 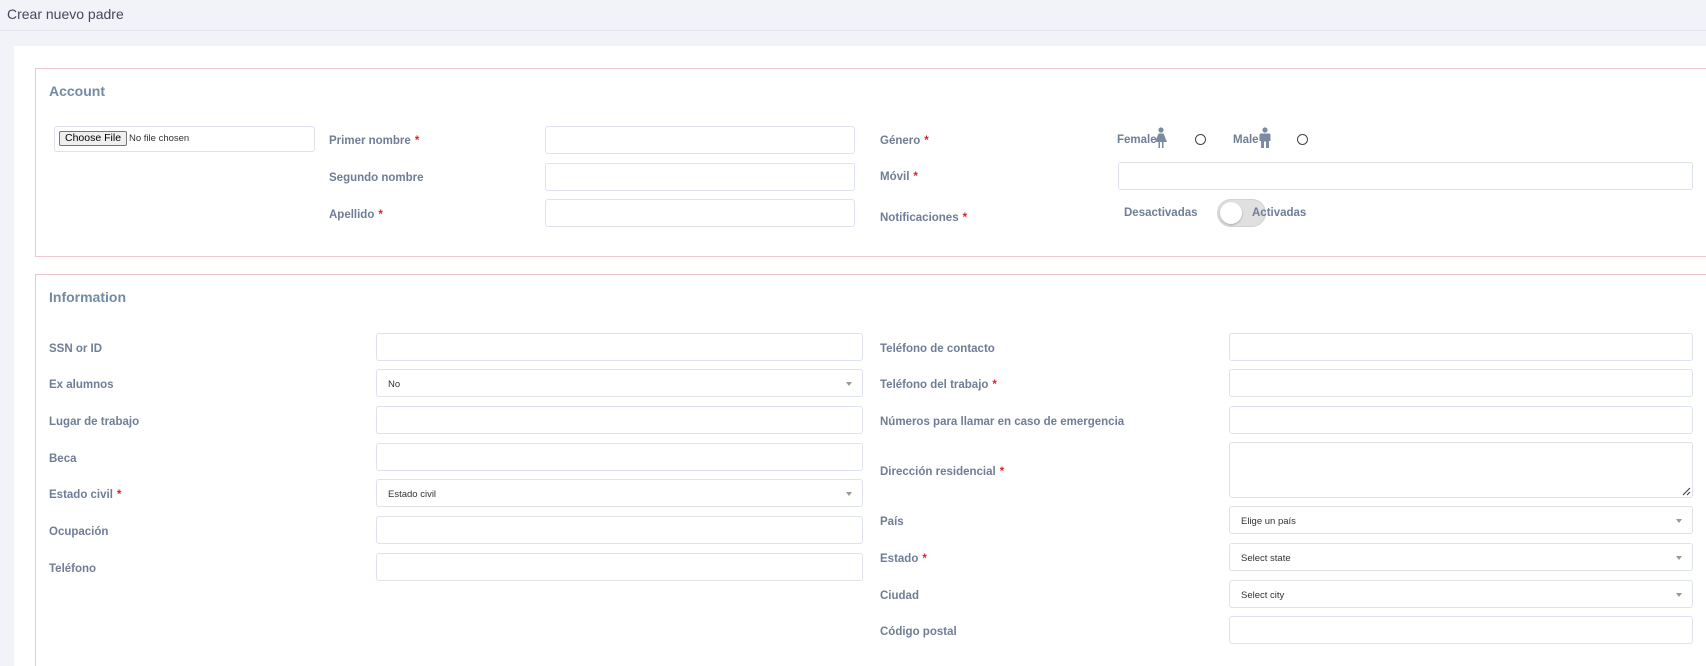 What do you see at coordinates (700, 140) in the screenshot?
I see `first-name-input` at bounding box center [700, 140].